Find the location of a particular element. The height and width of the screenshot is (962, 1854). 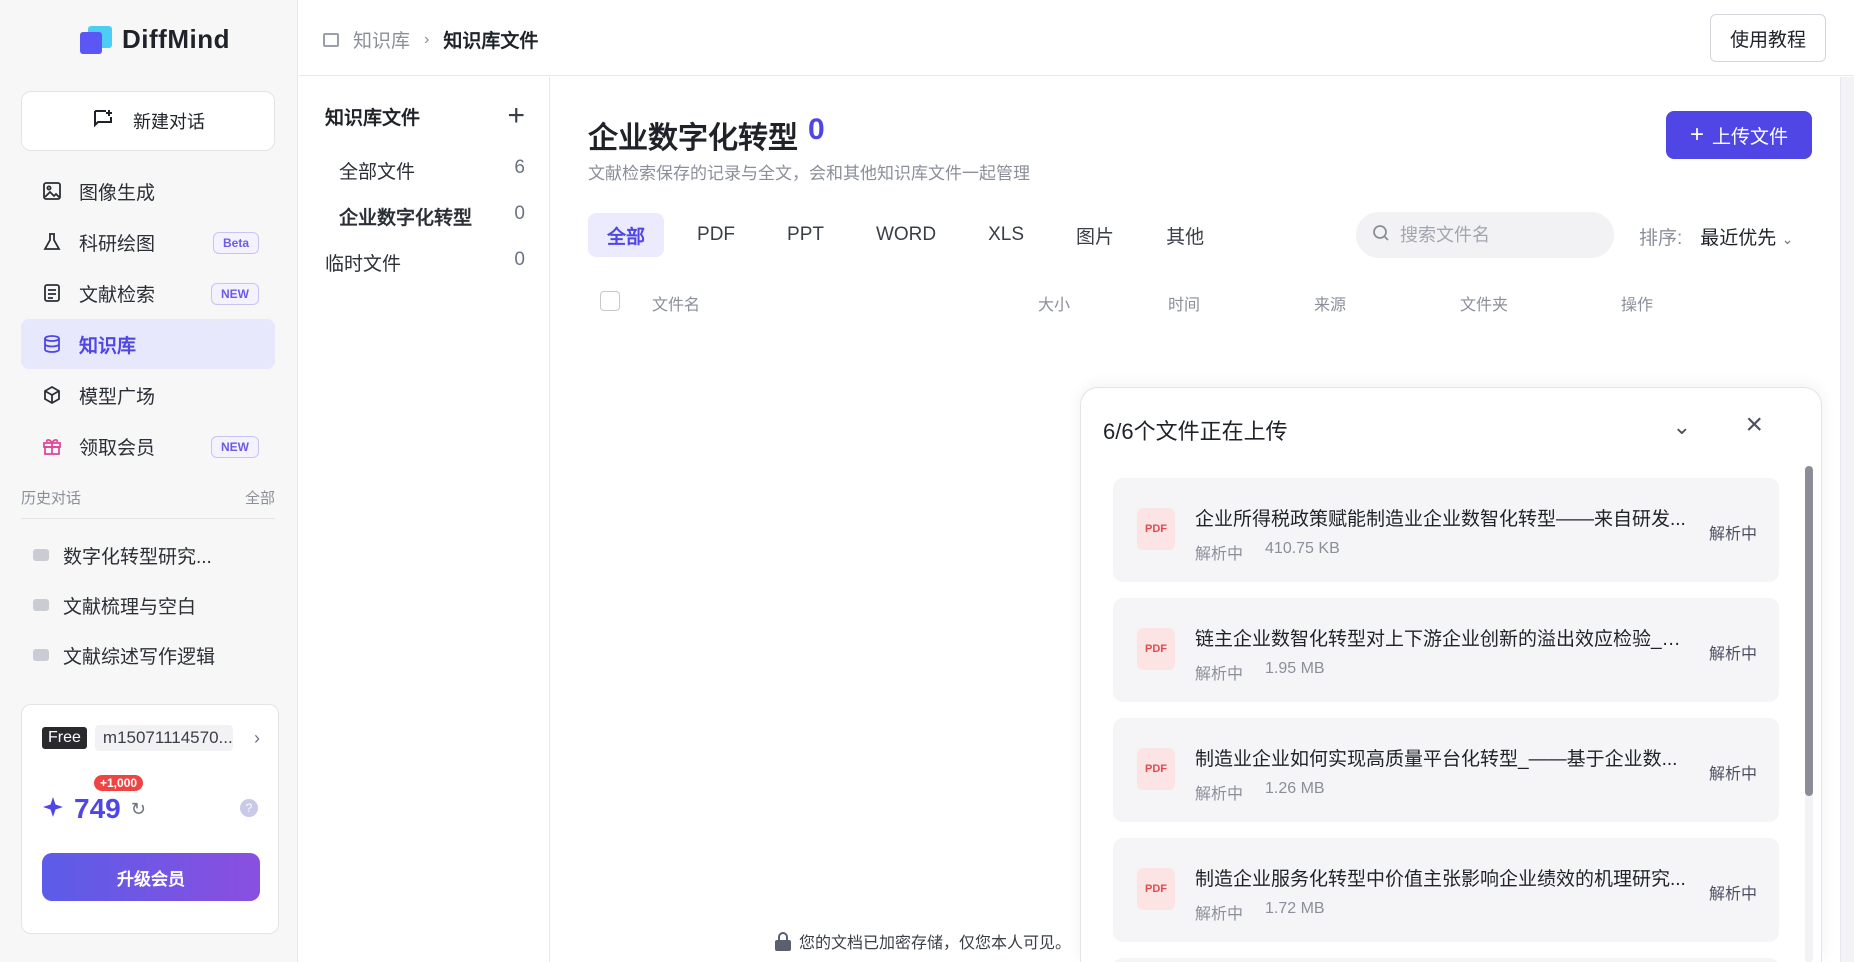

sidebar-item-image-generation: 图像生成 is located at coordinates (148, 191).